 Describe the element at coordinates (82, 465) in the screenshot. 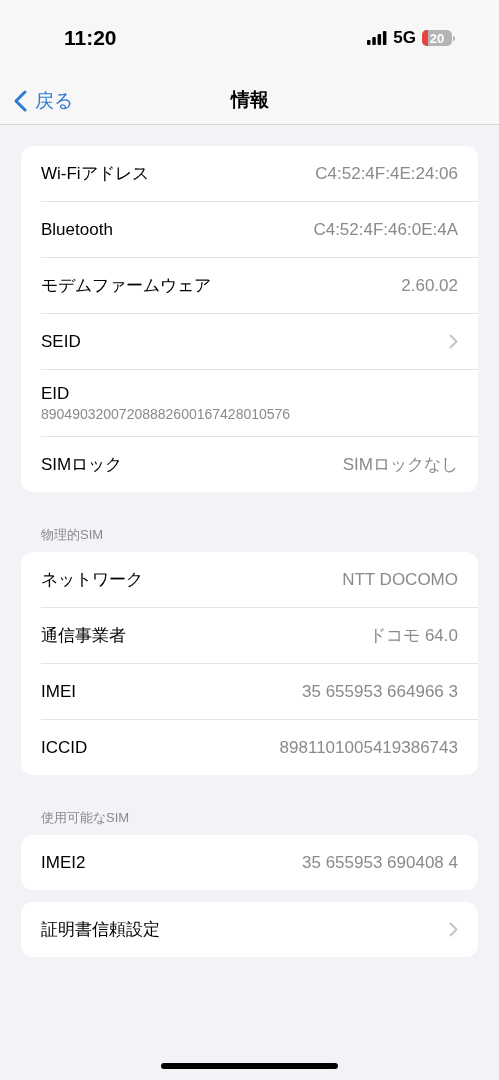

I see `row-label: SIMロック` at that location.